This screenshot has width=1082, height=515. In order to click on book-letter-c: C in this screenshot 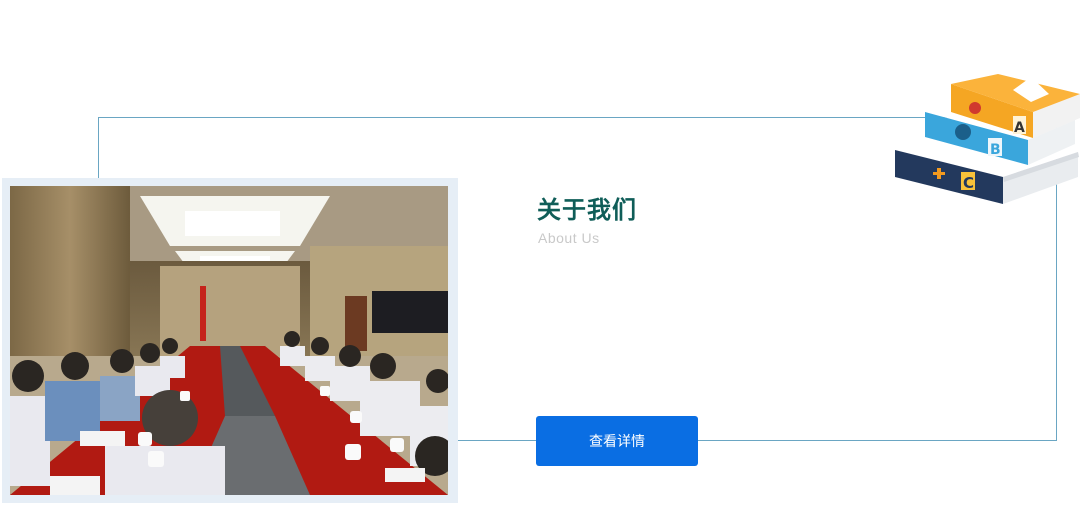, I will do `click(968, 183)`.